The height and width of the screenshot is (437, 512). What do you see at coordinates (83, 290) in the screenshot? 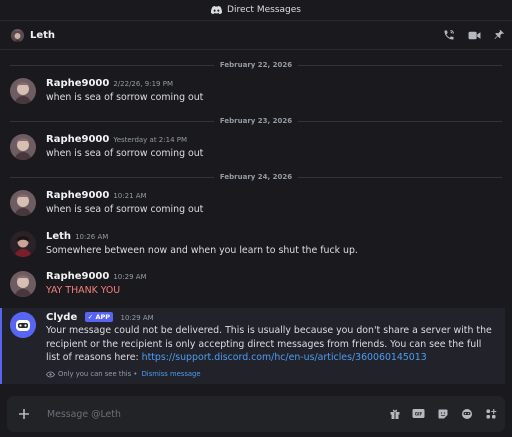
I see `message-text-failed: YAY THANK YOU` at bounding box center [83, 290].